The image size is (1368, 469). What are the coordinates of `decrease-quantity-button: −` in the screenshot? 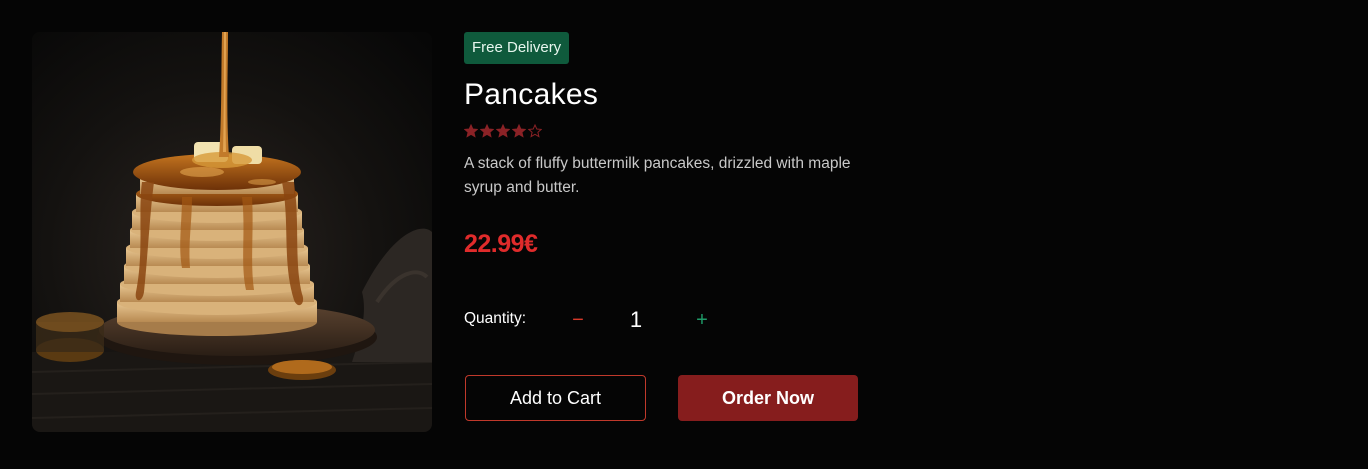 It's located at (578, 320).